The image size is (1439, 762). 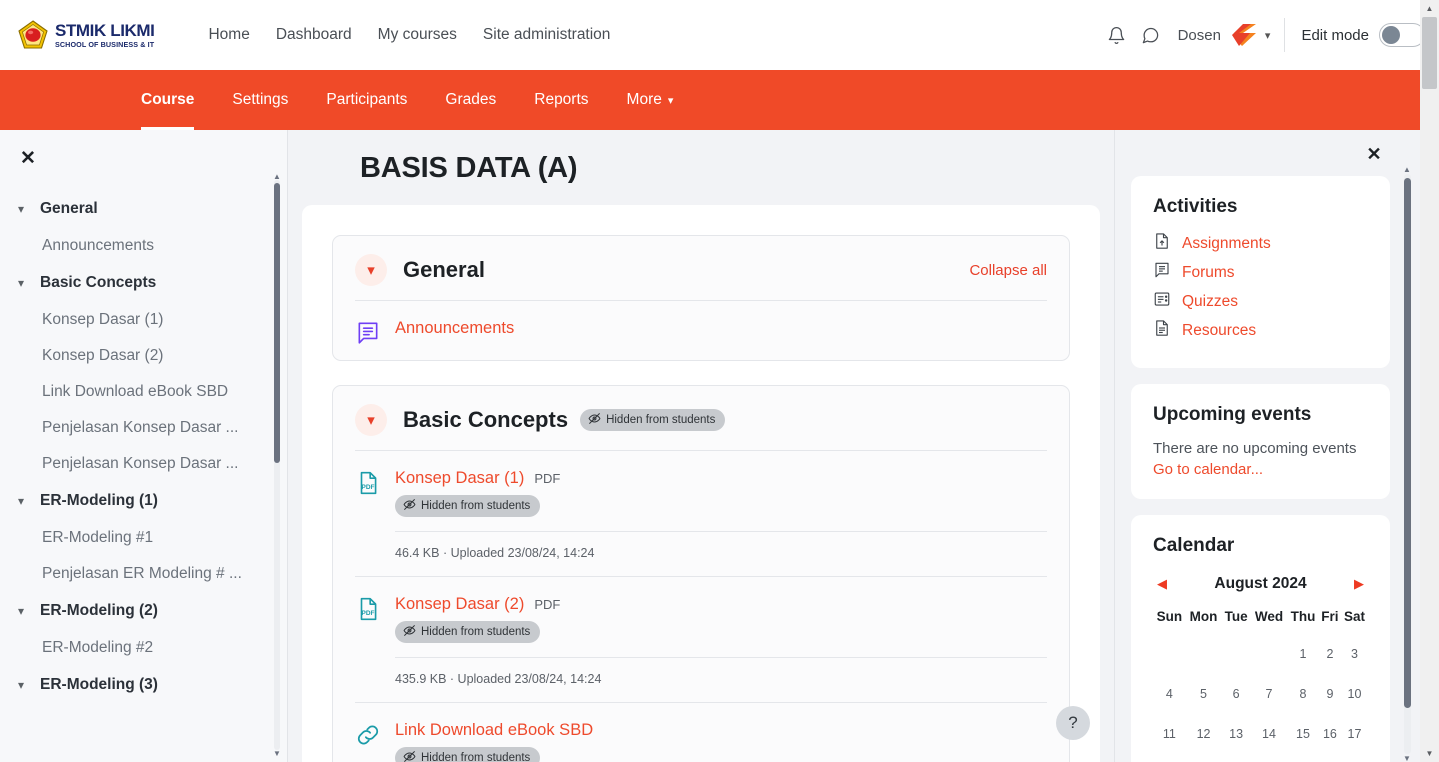 What do you see at coordinates (1073, 723) in the screenshot?
I see `help-button: ?` at bounding box center [1073, 723].